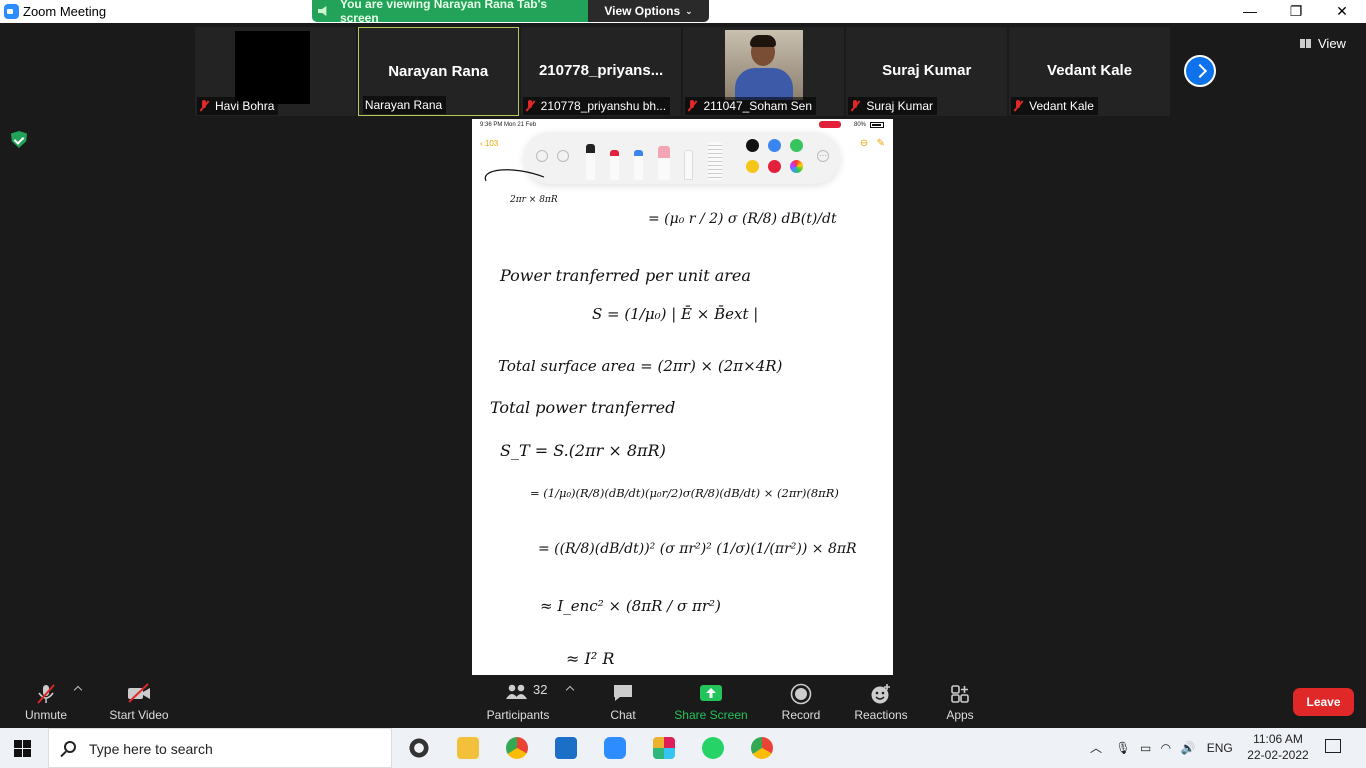 Image resolution: width=1366 pixels, height=768 pixels. What do you see at coordinates (801, 694) in the screenshot?
I see `record-icon` at bounding box center [801, 694].